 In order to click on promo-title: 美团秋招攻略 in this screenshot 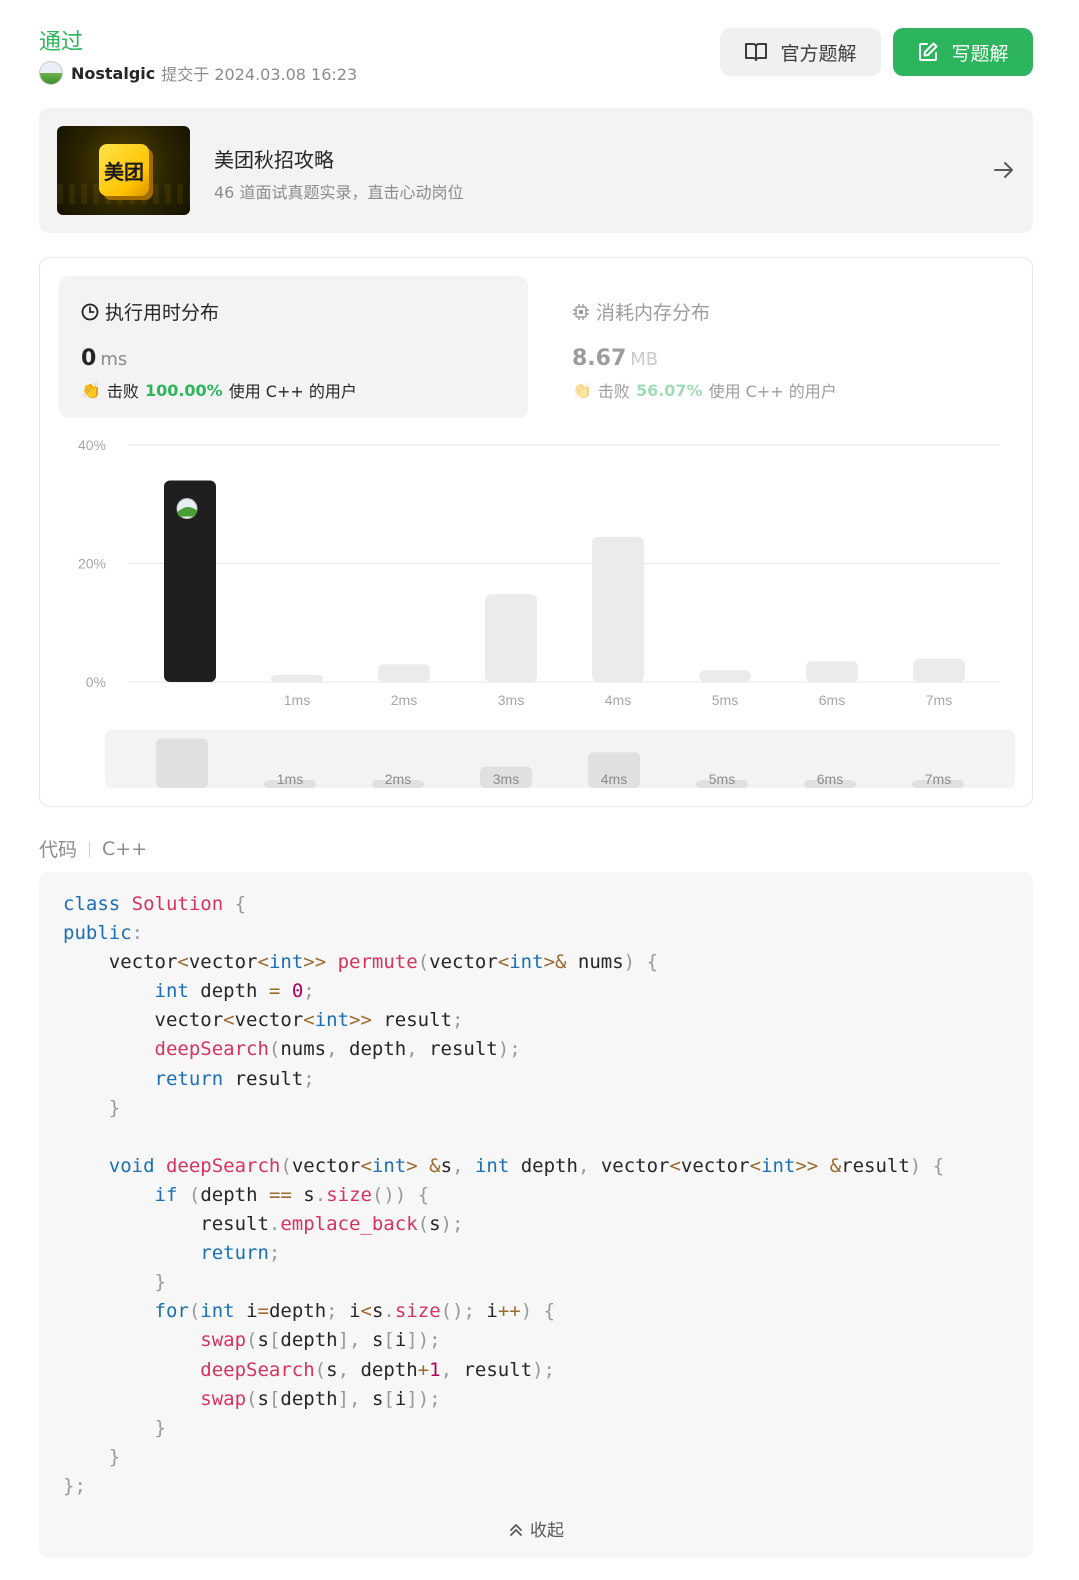, I will do `click(274, 160)`.